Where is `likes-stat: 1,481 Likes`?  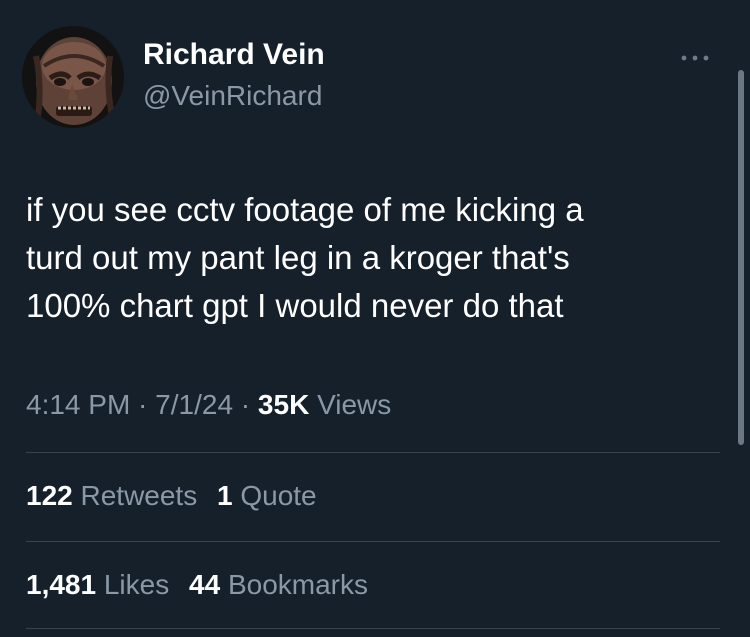 likes-stat: 1,481 Likes is located at coordinates (97, 584).